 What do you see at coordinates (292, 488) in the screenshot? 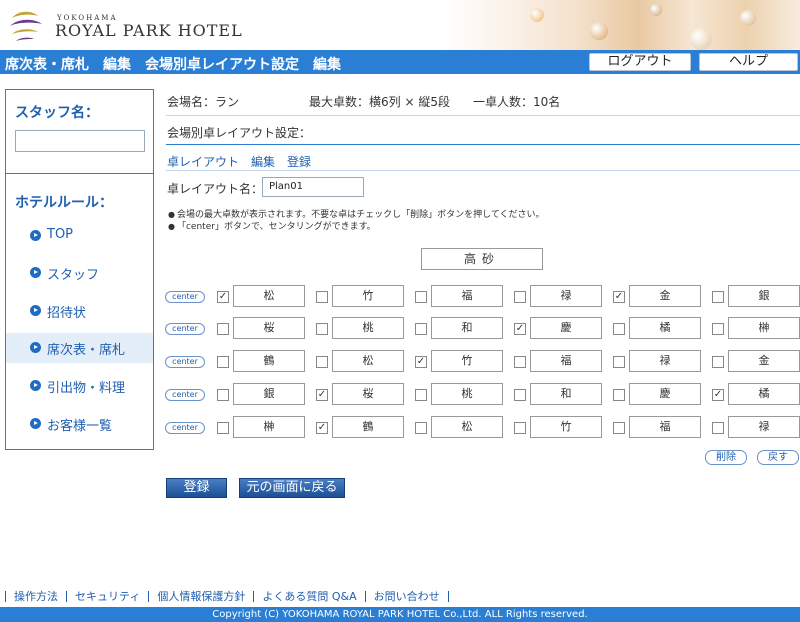
I see `back-button: 元の画面に戻る` at bounding box center [292, 488].